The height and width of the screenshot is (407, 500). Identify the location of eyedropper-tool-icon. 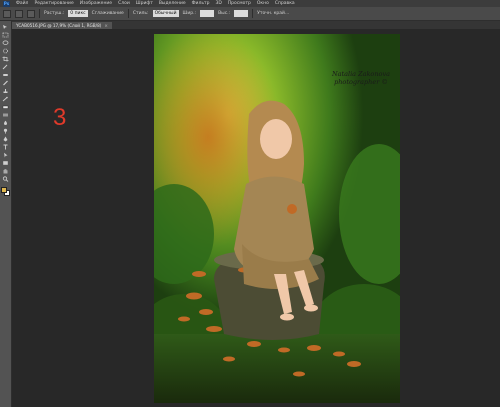
(5, 67).